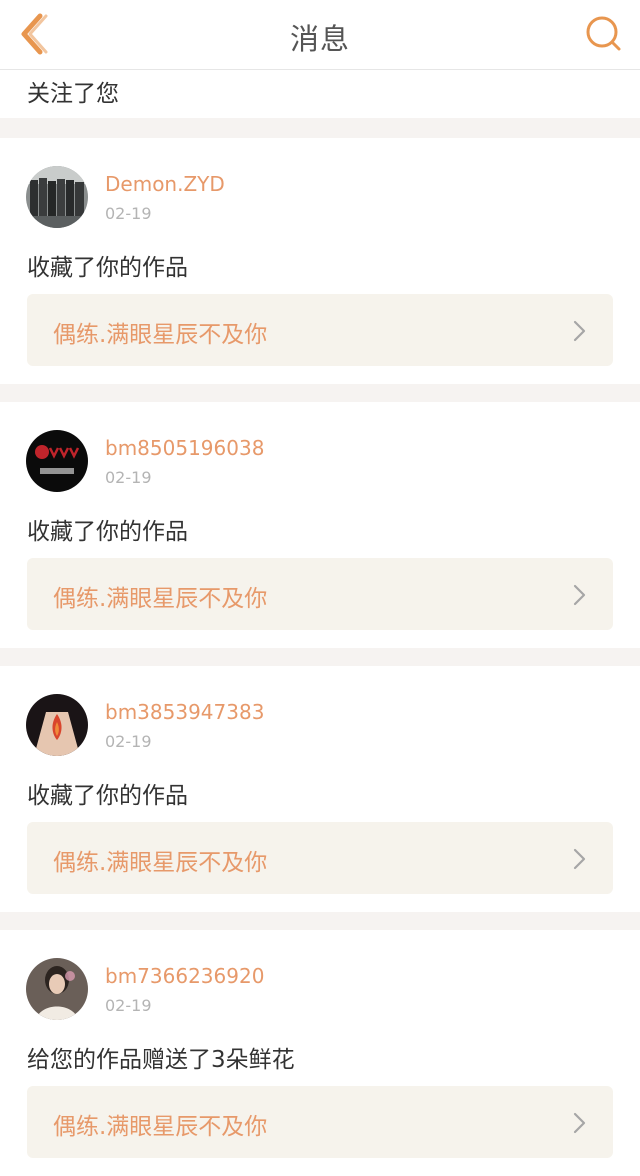 This screenshot has width=640, height=1176. What do you see at coordinates (73, 94) in the screenshot?
I see `action-text: 关注了您` at bounding box center [73, 94].